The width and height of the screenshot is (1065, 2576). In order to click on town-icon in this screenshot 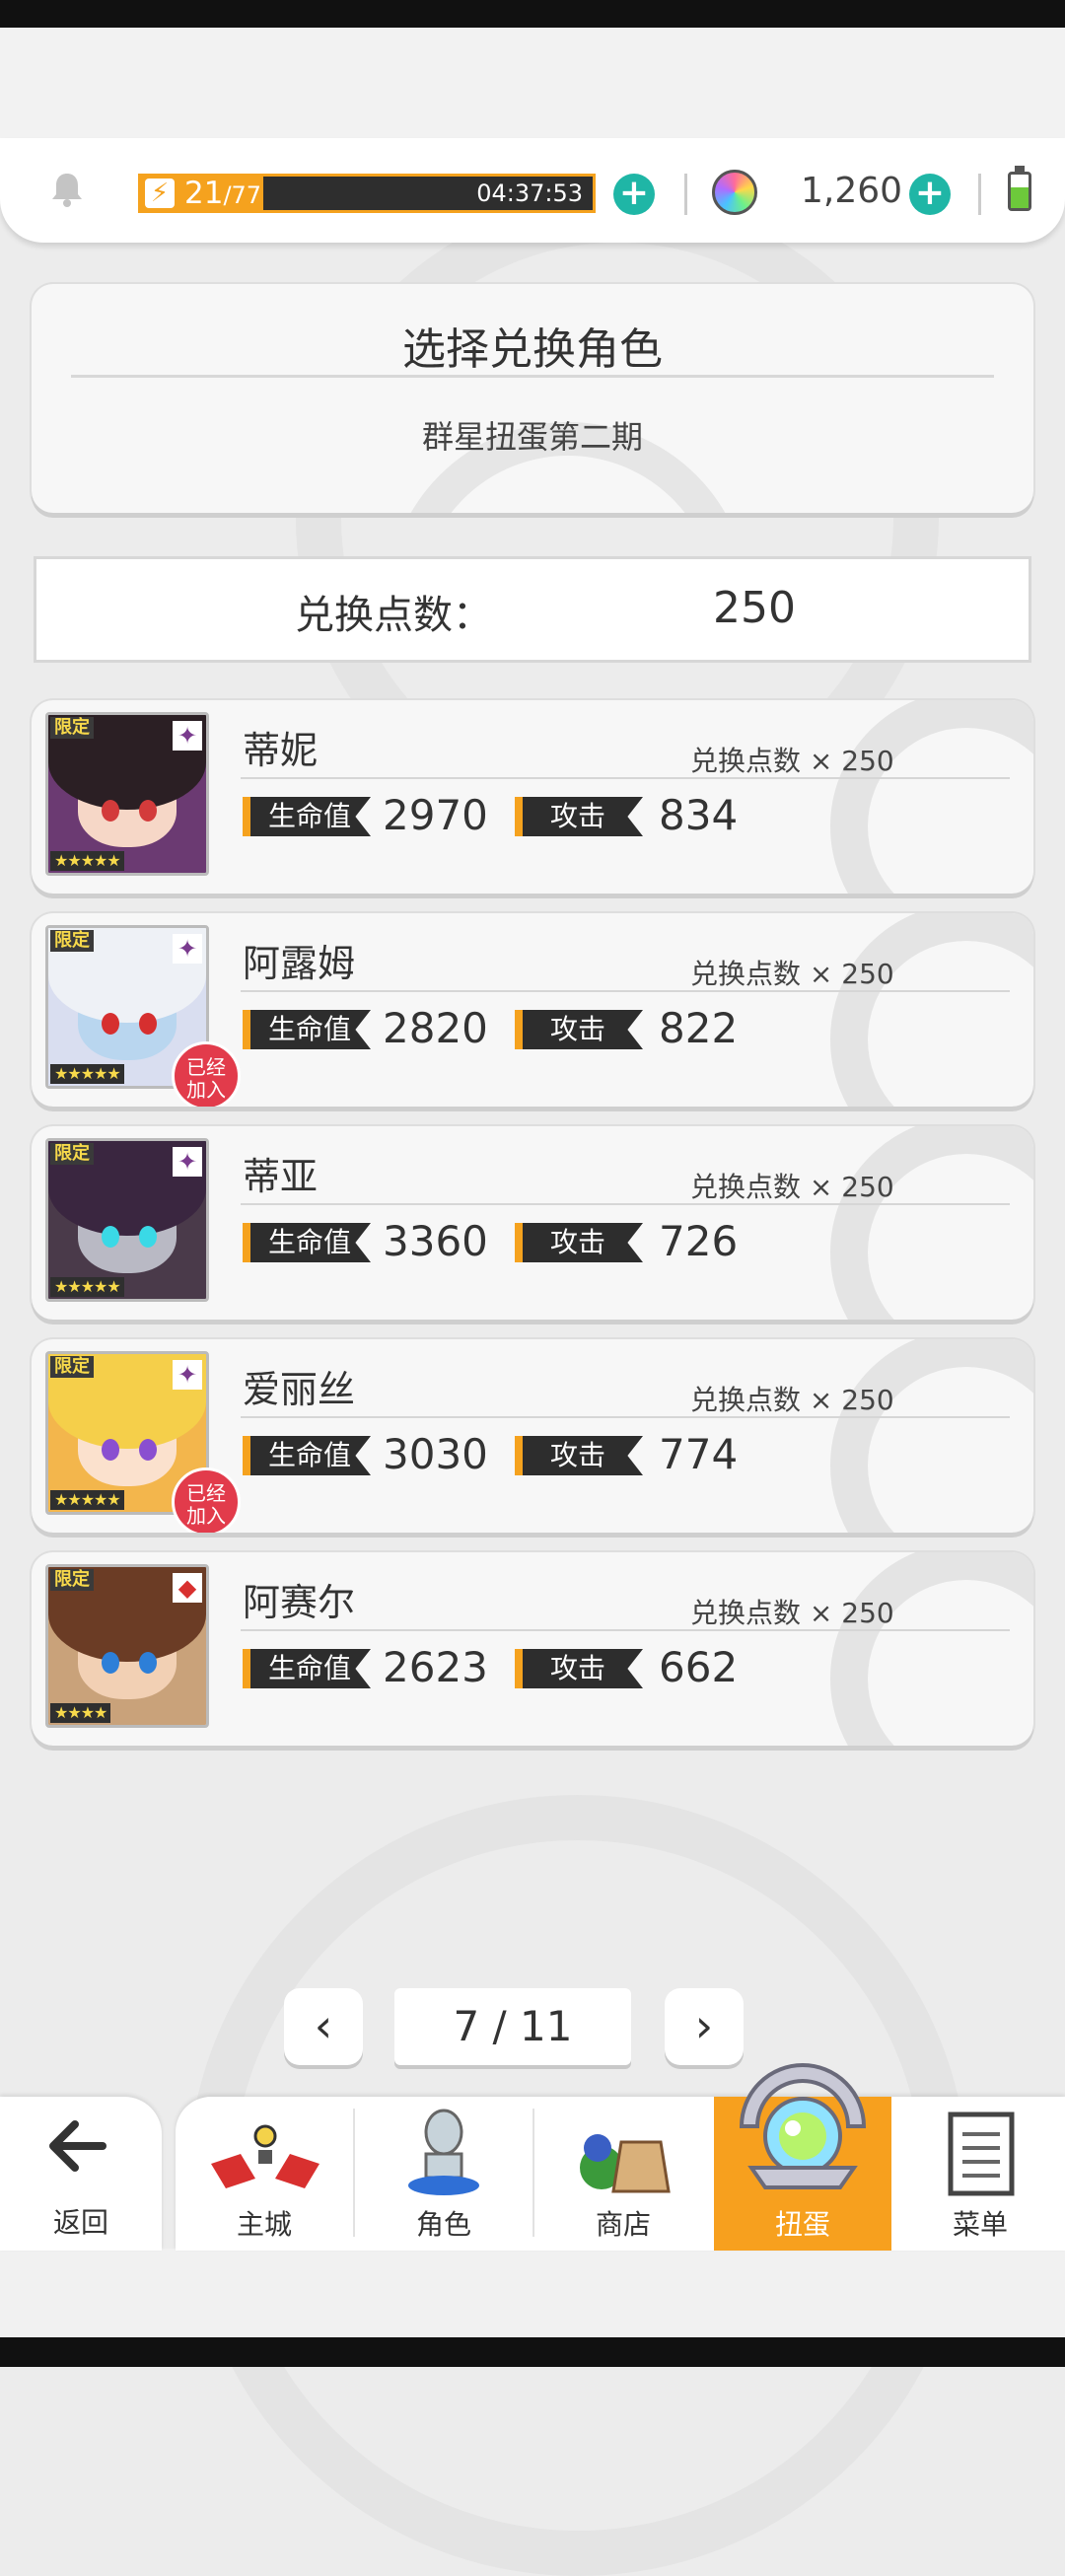, I will do `click(266, 2160)`.